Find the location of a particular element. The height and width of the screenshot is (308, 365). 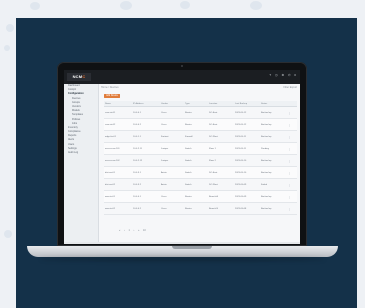

clock-icon: ◷ is located at coordinates (276, 75).